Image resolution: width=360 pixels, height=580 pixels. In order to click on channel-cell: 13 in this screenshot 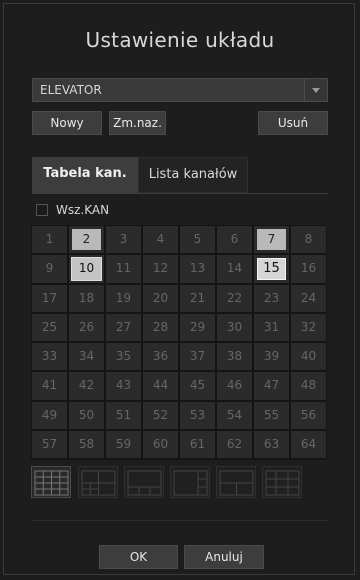, I will do `click(197, 269)`.